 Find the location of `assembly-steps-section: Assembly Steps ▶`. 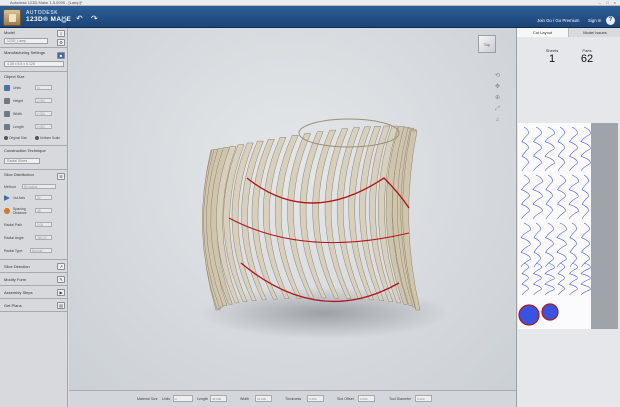

assembly-steps-section: Assembly Steps ▶ is located at coordinates (34, 292).